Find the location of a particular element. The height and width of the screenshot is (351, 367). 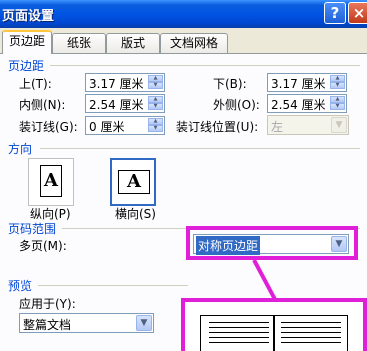

tab-layout: 版式 is located at coordinates (133, 43).